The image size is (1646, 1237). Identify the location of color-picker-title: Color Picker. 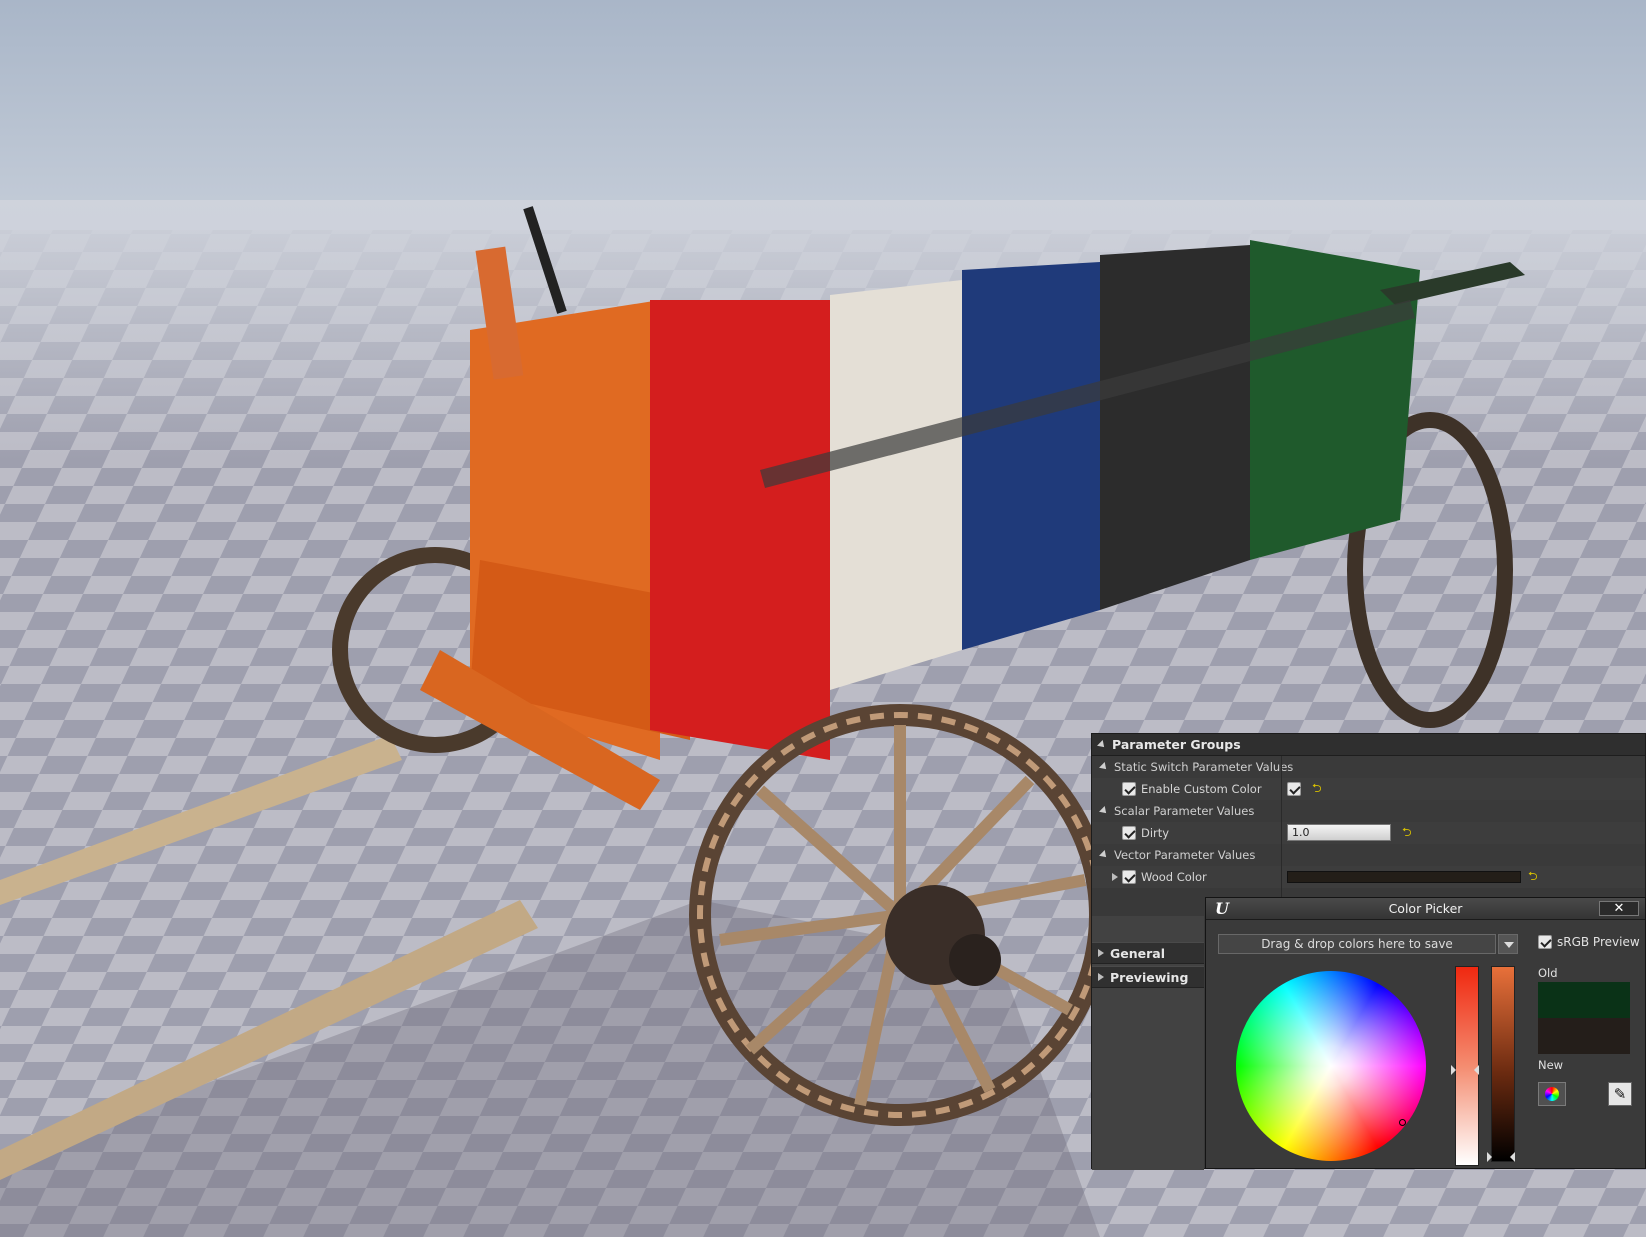
(1425, 908).